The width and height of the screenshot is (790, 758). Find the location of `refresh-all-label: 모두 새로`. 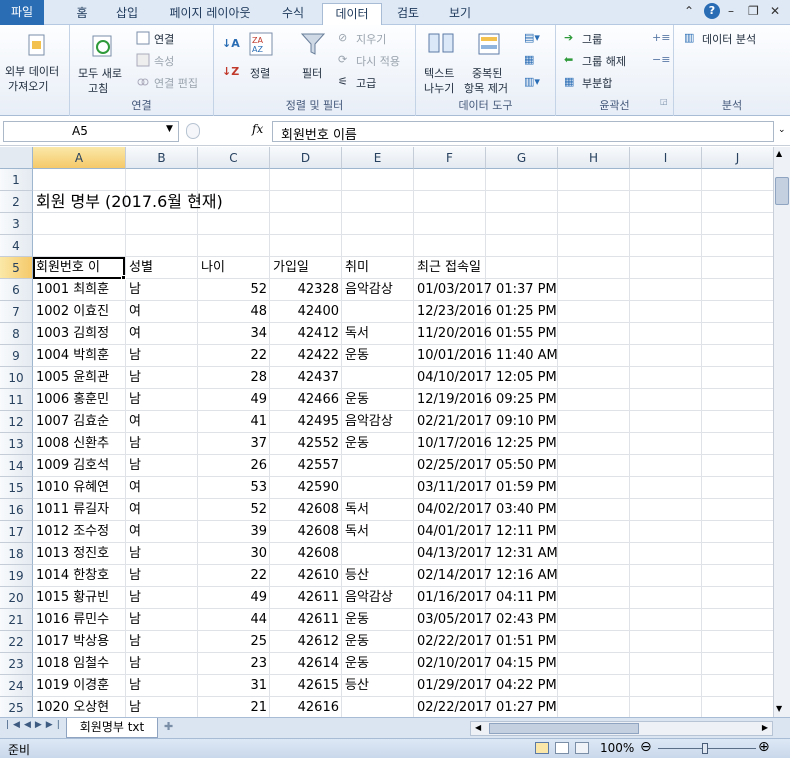

refresh-all-label: 모두 새로 is located at coordinates (100, 73).